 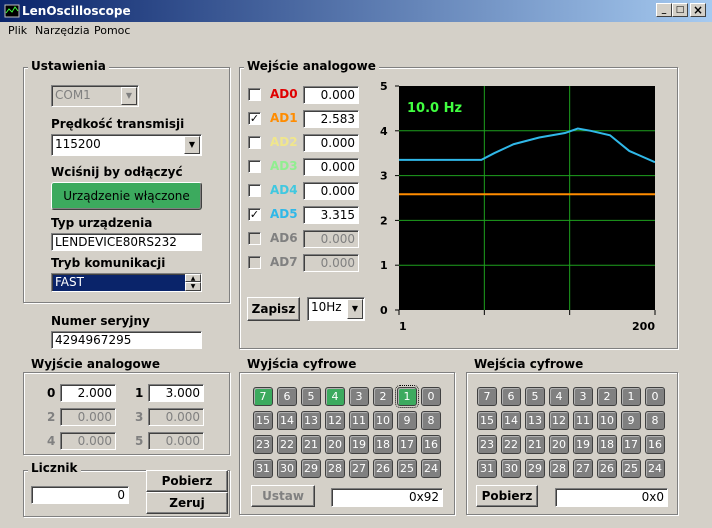 I want to click on y-tick-label: 5, so click(x=384, y=86).